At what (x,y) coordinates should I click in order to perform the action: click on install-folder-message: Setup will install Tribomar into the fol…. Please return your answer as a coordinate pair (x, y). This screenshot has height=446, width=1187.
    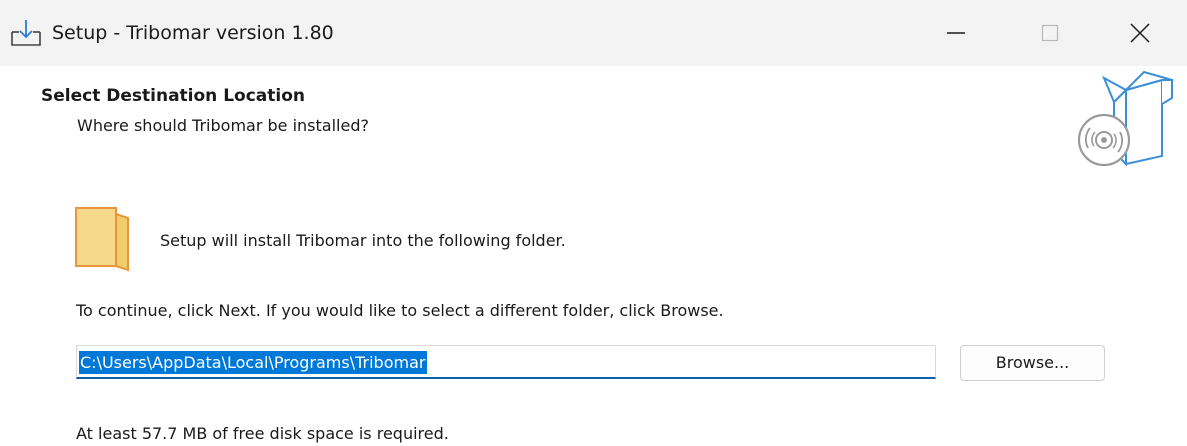
    Looking at the image, I should click on (363, 240).